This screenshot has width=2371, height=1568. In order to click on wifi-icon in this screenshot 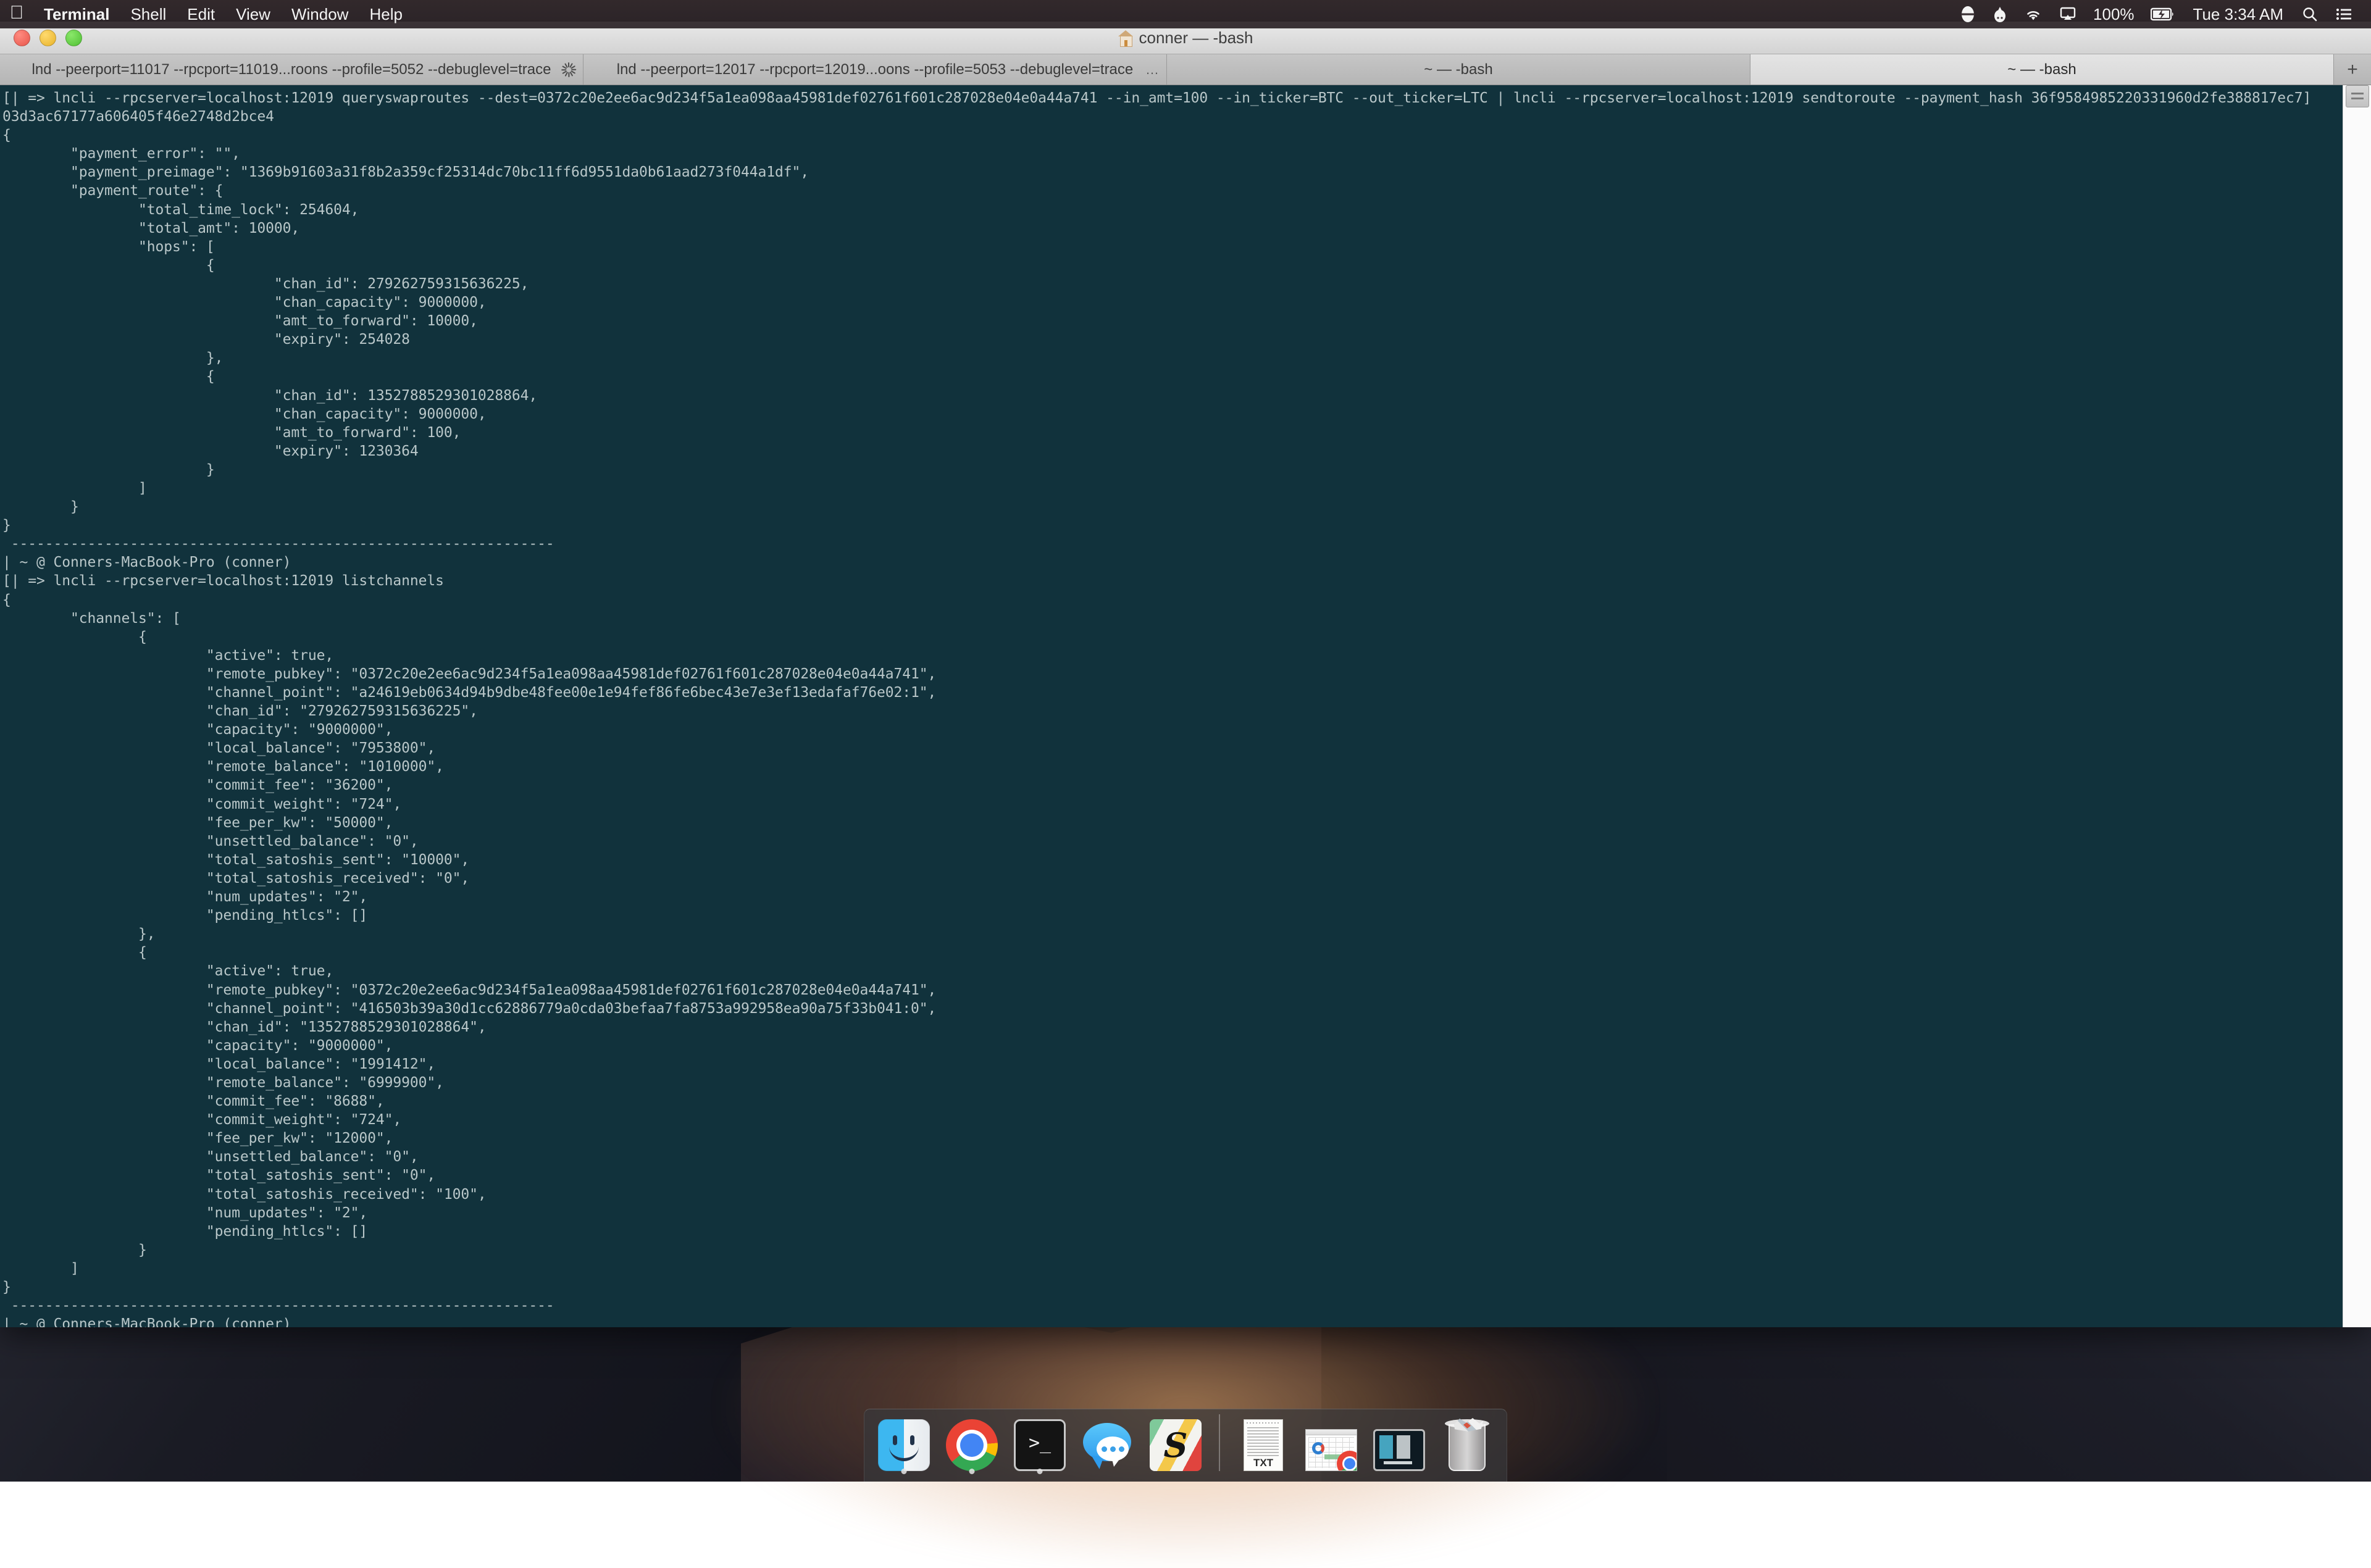, I will do `click(2033, 14)`.